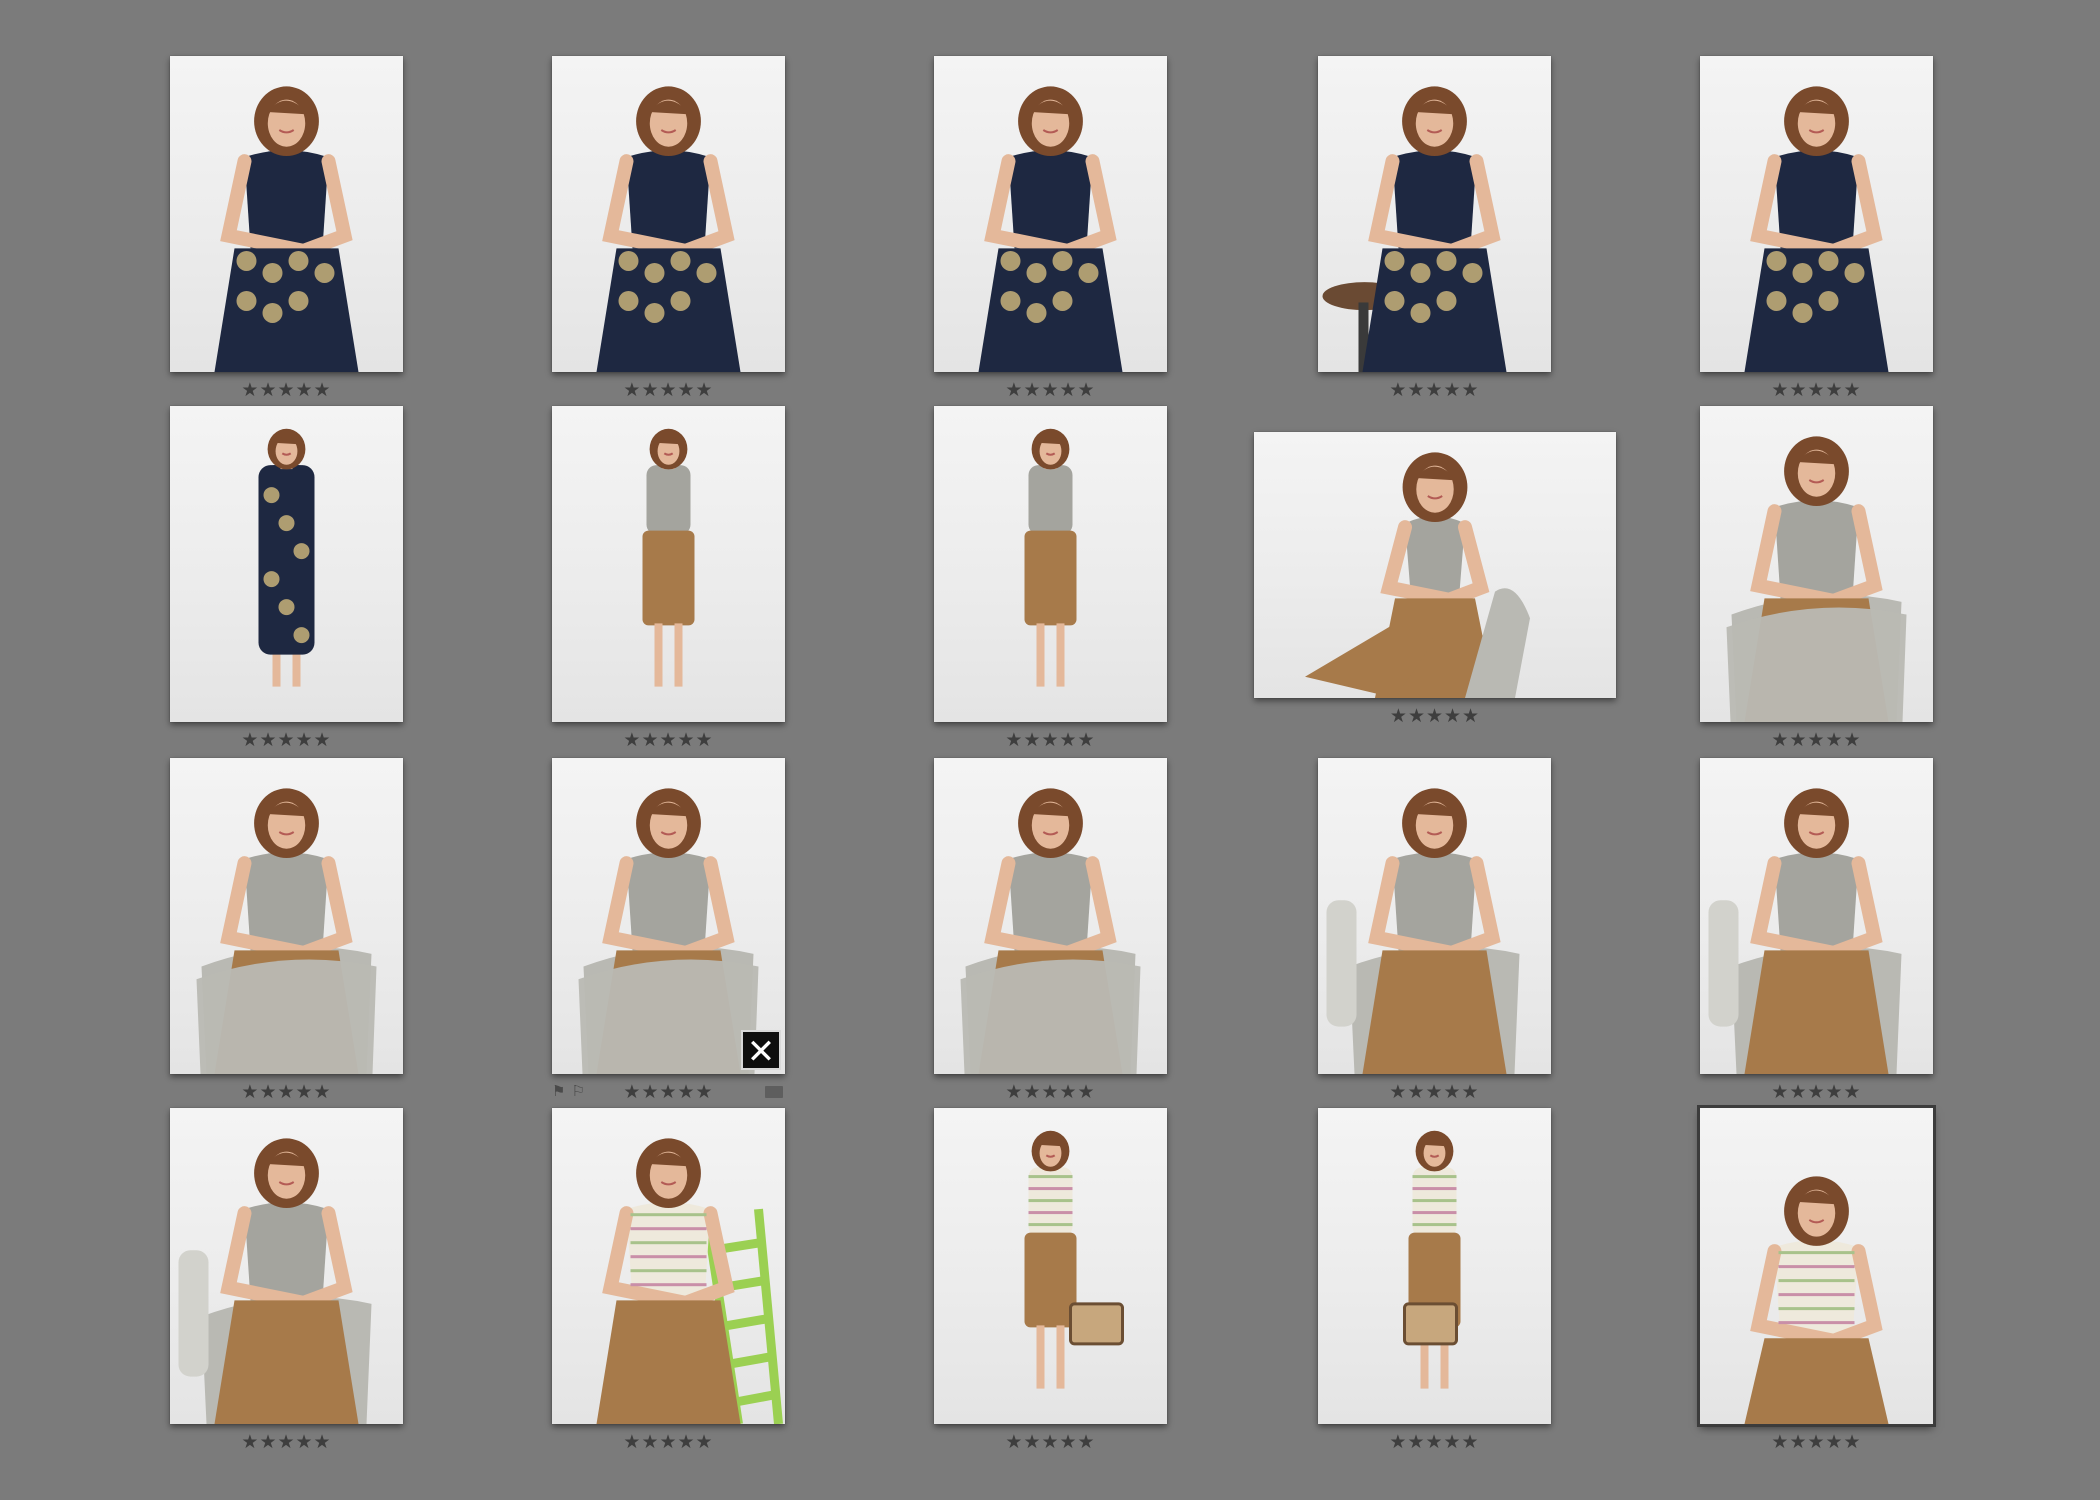 The height and width of the screenshot is (1500, 2100). Describe the element at coordinates (577, 1091) in the screenshot. I see `reject-flag-icon: ⚐` at that location.